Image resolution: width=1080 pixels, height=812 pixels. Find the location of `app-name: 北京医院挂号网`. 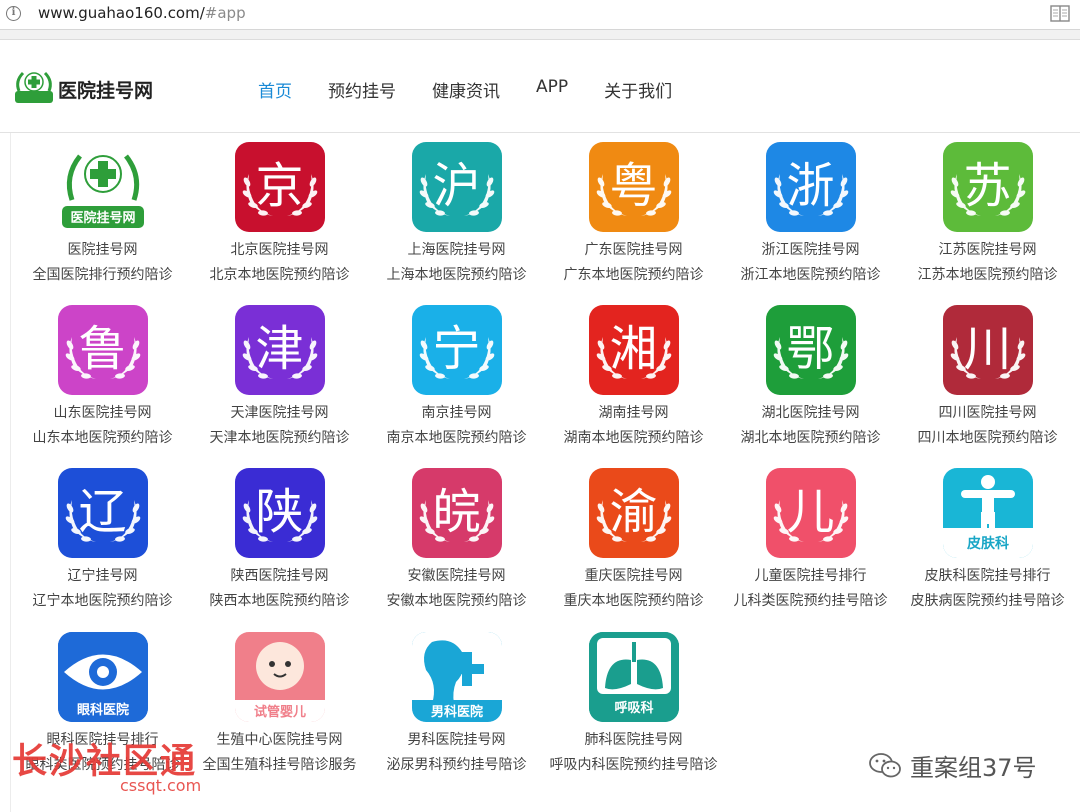

app-name: 北京医院挂号网 is located at coordinates (279, 250).